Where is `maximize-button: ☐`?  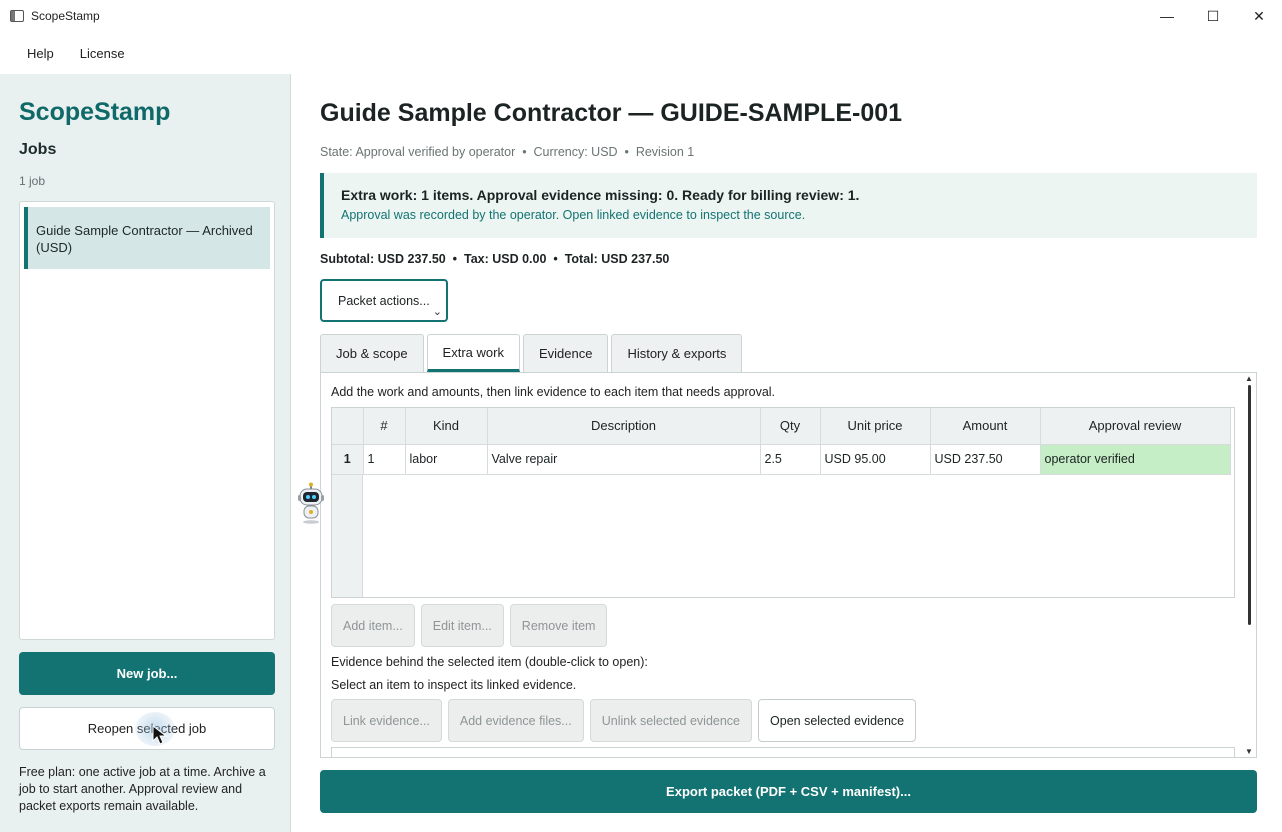 maximize-button: ☐ is located at coordinates (1213, 16).